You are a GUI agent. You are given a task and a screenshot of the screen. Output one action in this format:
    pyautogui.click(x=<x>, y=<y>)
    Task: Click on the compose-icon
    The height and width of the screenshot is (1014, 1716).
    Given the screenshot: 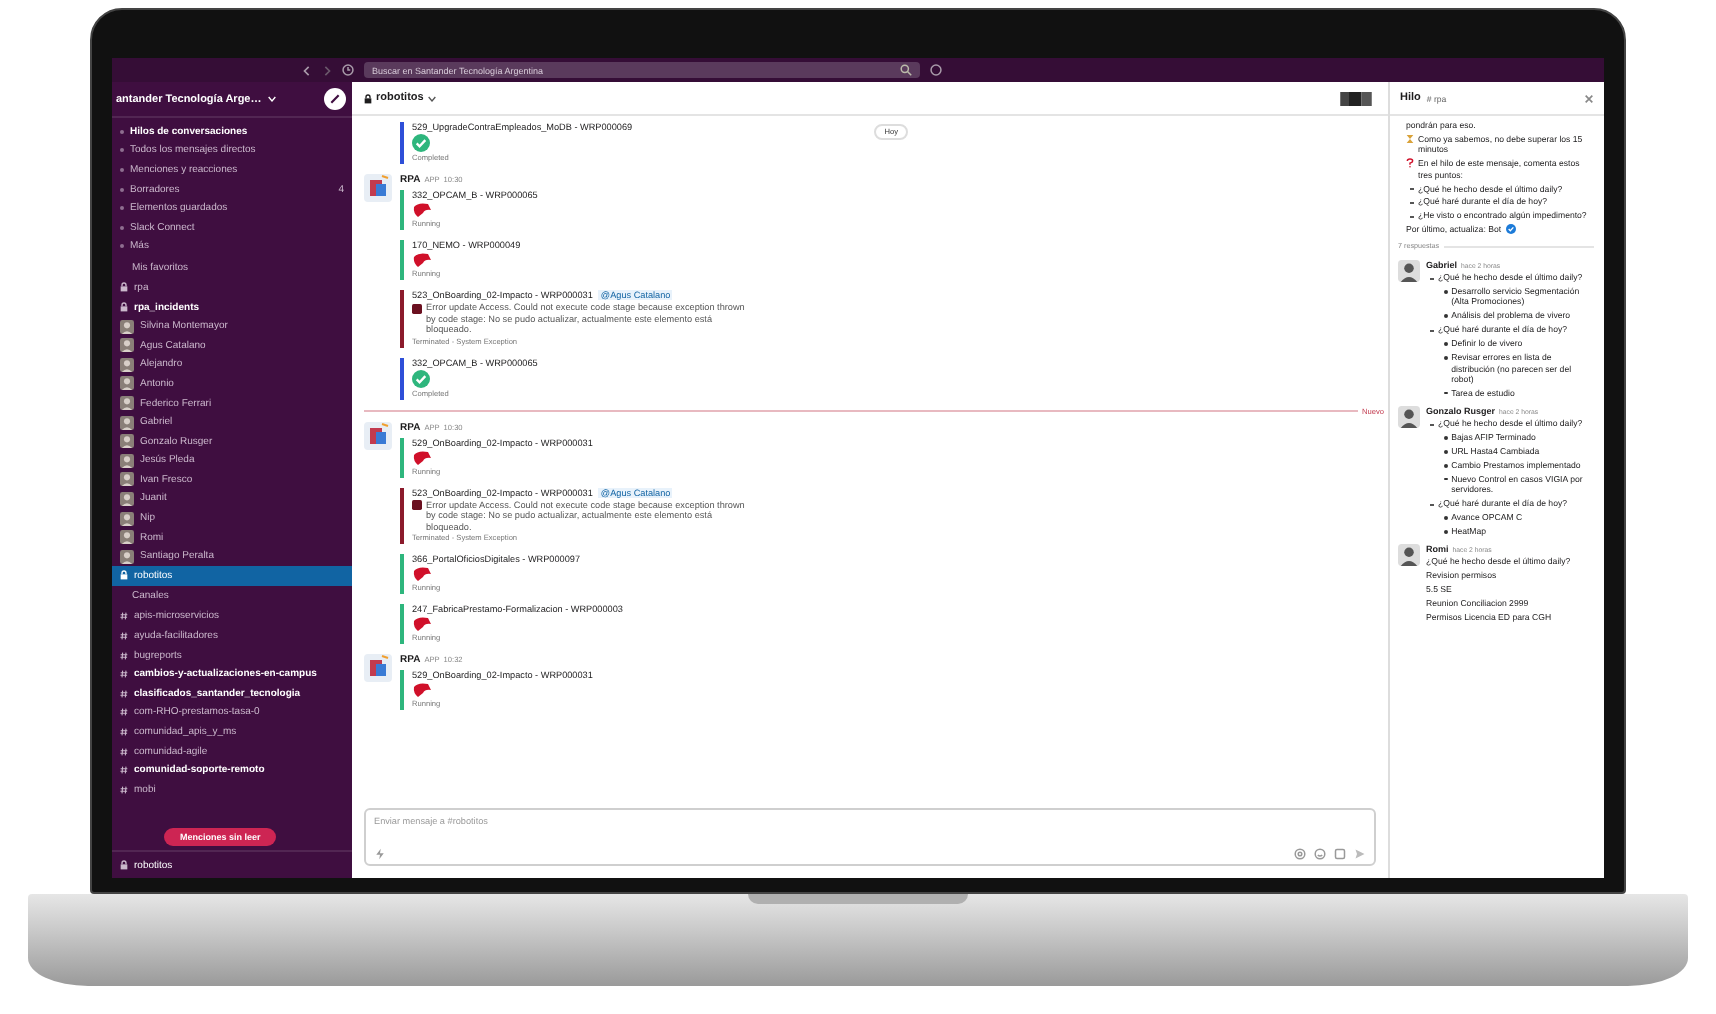 What is the action you would take?
    pyautogui.click(x=335, y=99)
    